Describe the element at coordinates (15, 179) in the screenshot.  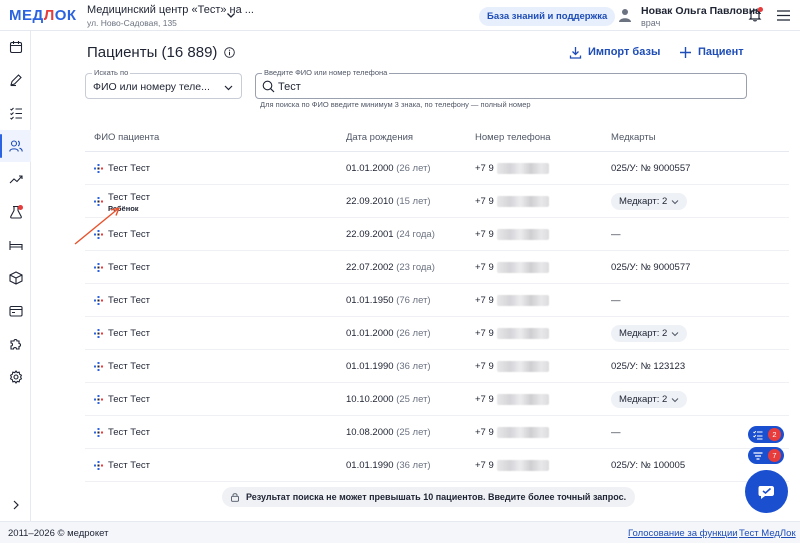
I see `sidebar-item-analytics` at that location.